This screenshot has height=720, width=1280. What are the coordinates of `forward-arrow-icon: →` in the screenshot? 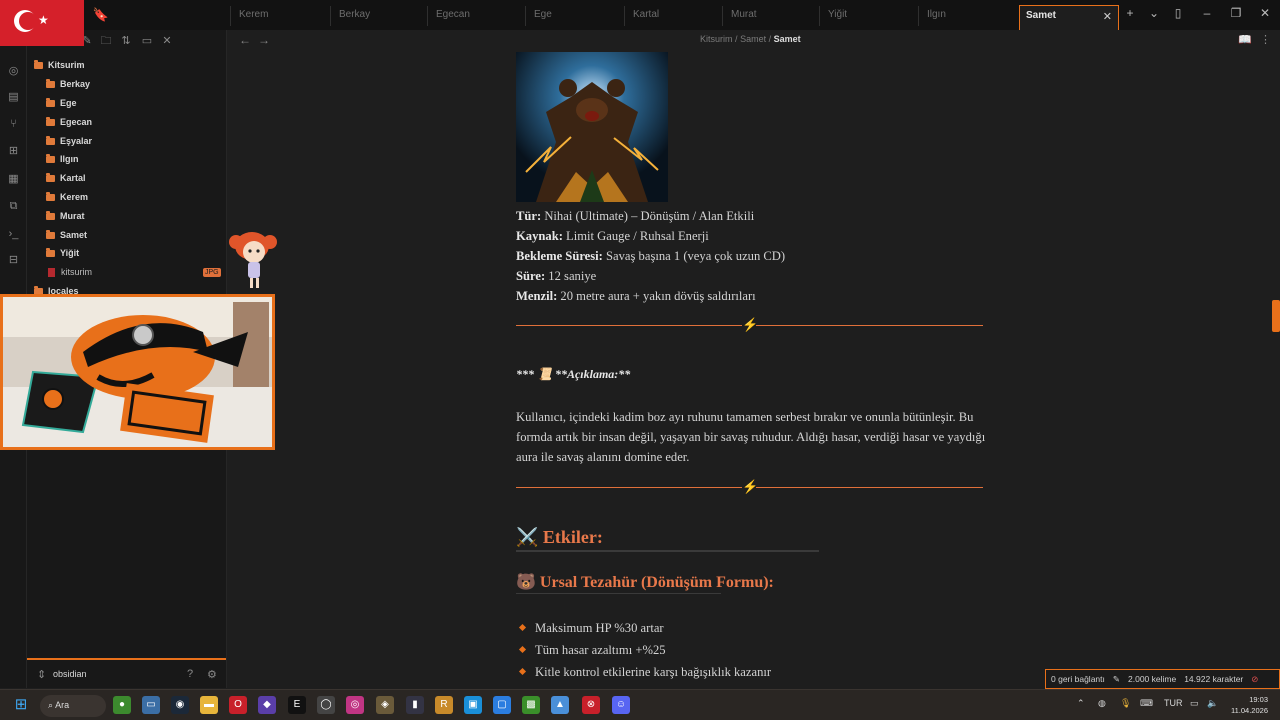 It's located at (264, 40).